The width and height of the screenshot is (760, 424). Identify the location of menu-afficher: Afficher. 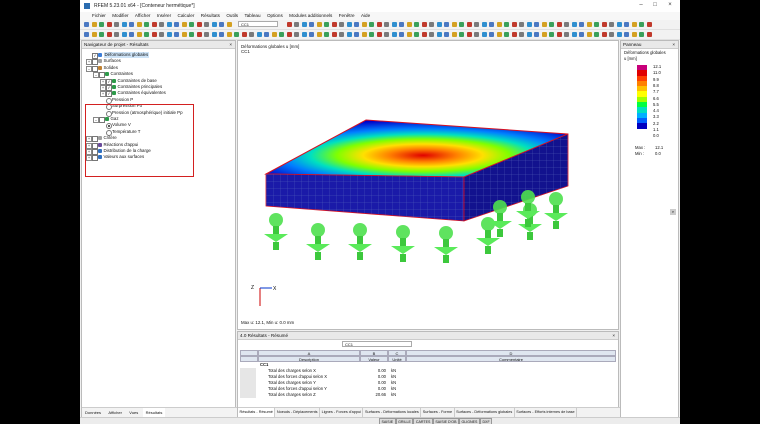
(143, 16).